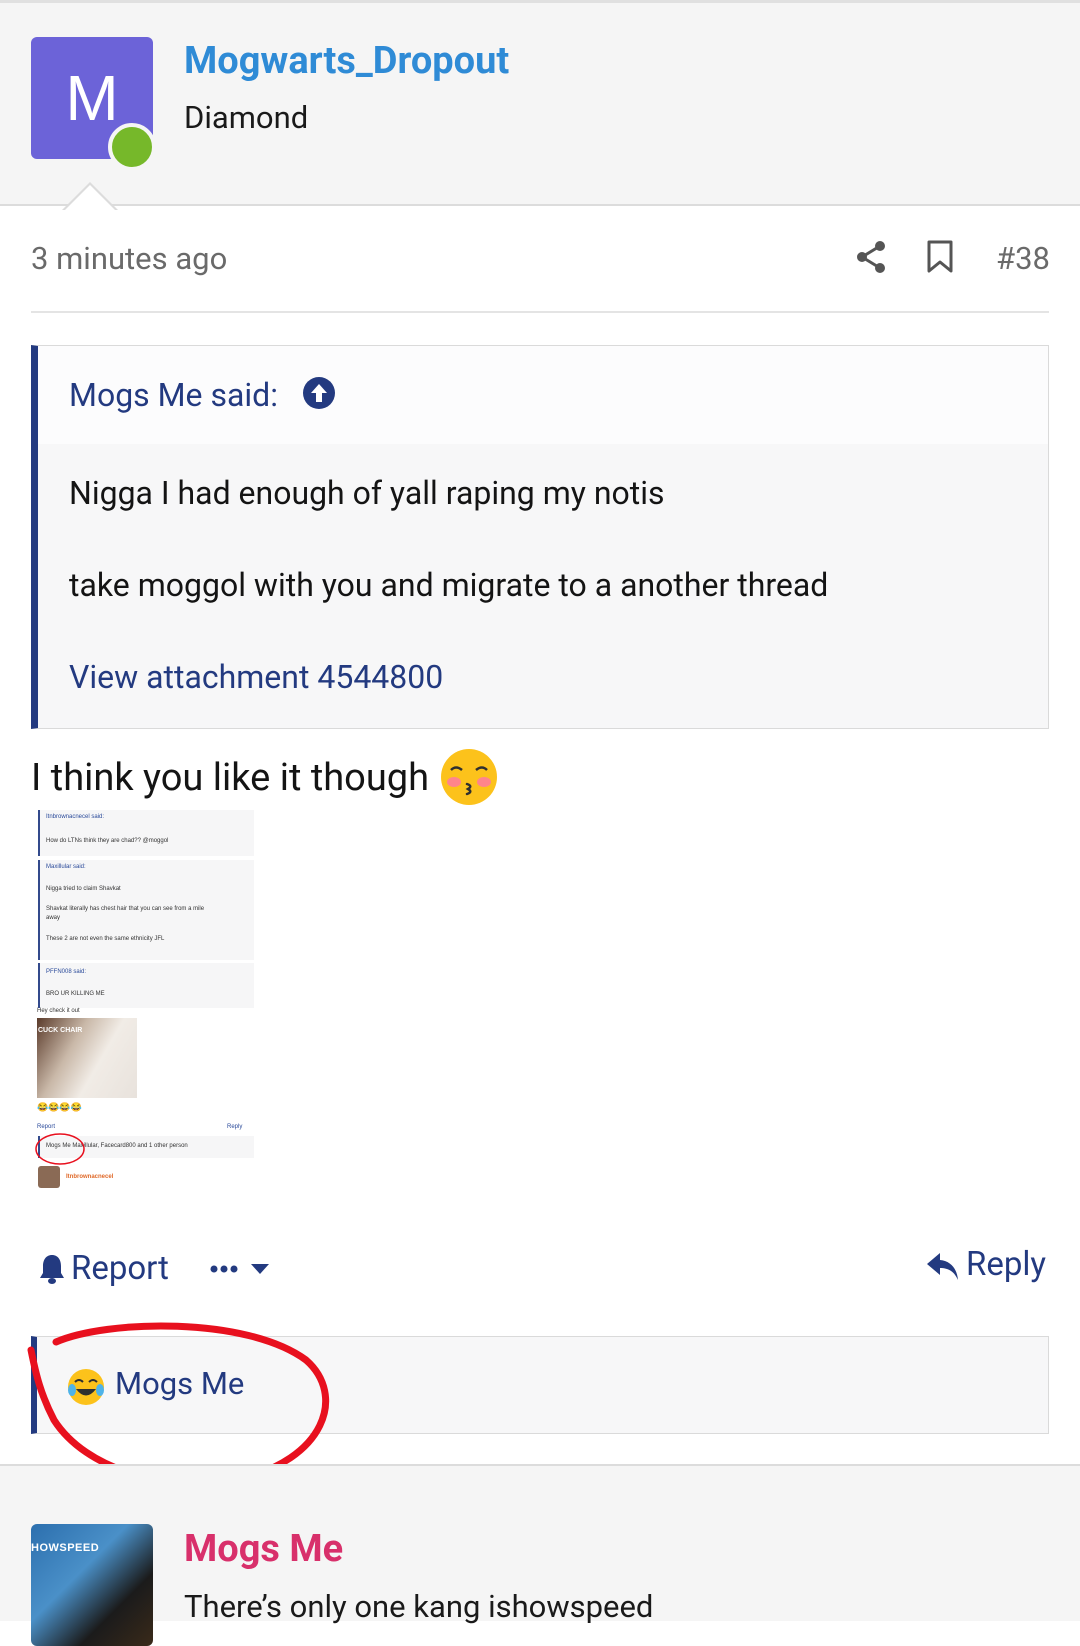 This screenshot has width=1080, height=1646. What do you see at coordinates (66, 867) in the screenshot?
I see `thumb-text: Maxillular said:` at bounding box center [66, 867].